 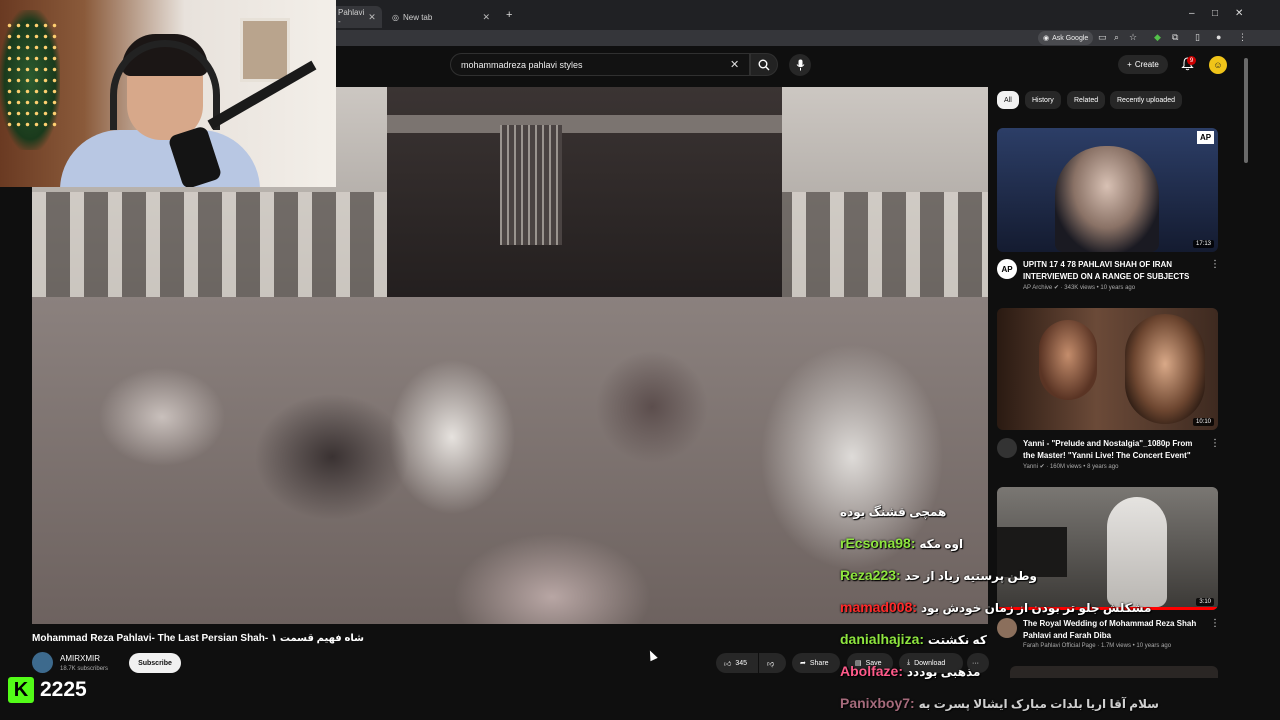 What do you see at coordinates (957, 640) in the screenshot?
I see `chat-text: که نکشتت` at bounding box center [957, 640].